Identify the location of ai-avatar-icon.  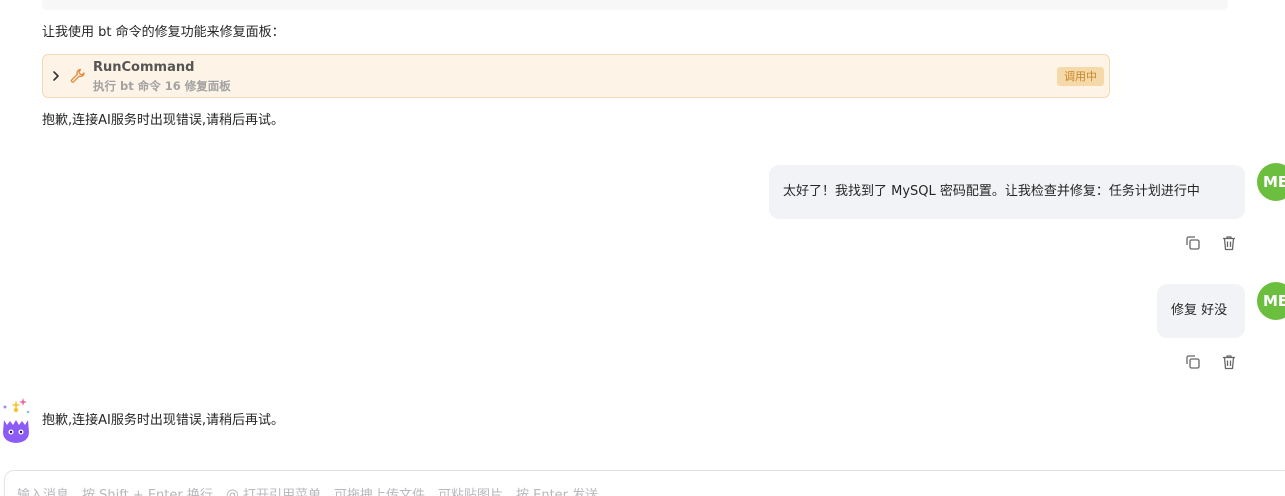
(16, 420).